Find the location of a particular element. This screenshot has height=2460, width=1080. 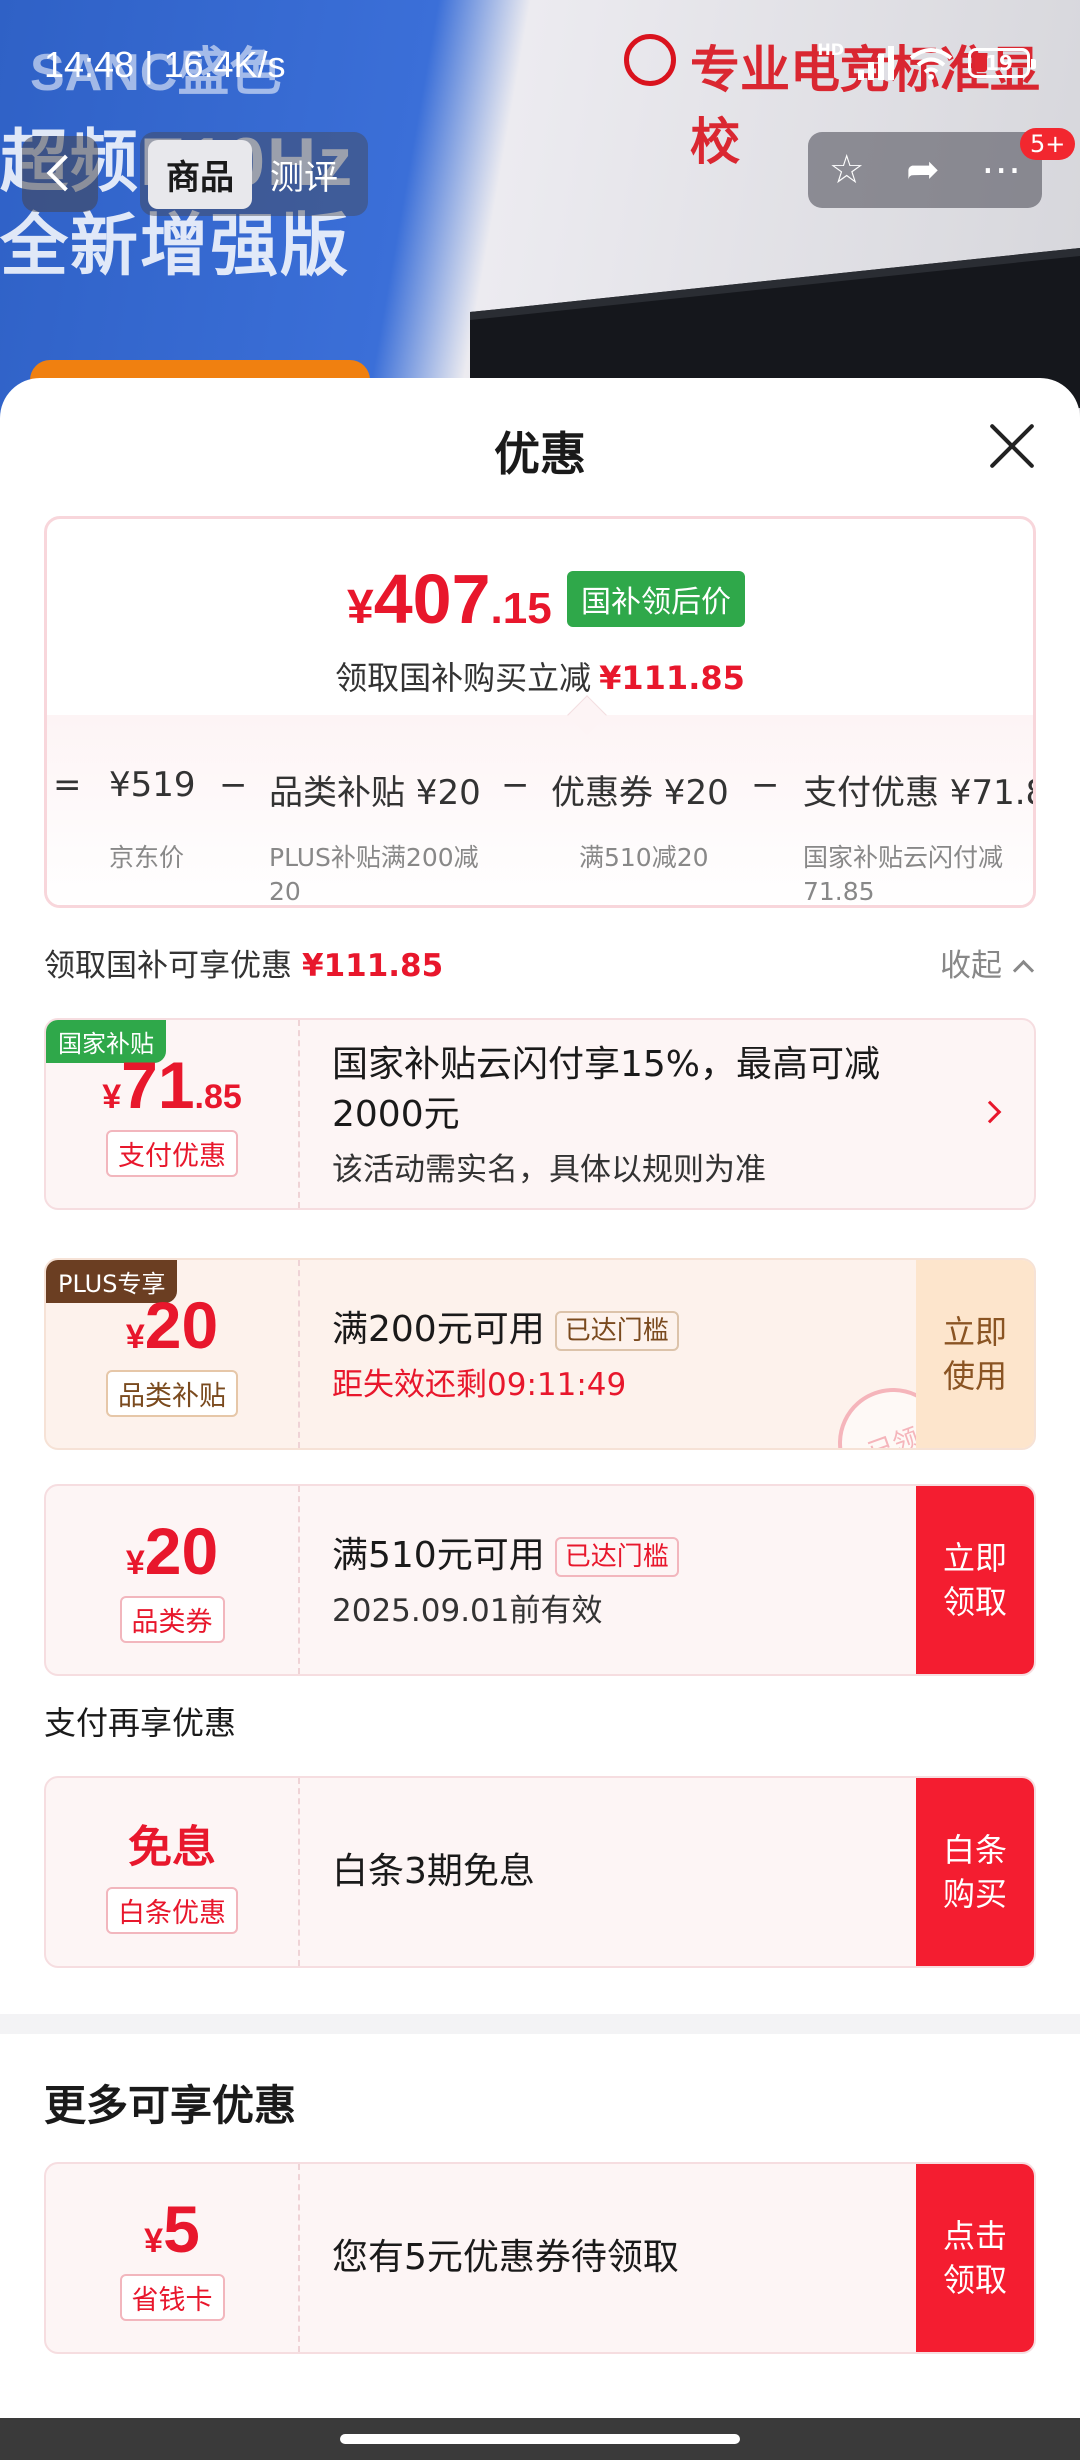

coupon-type-chip: 品类补贴 is located at coordinates (172, 1393).